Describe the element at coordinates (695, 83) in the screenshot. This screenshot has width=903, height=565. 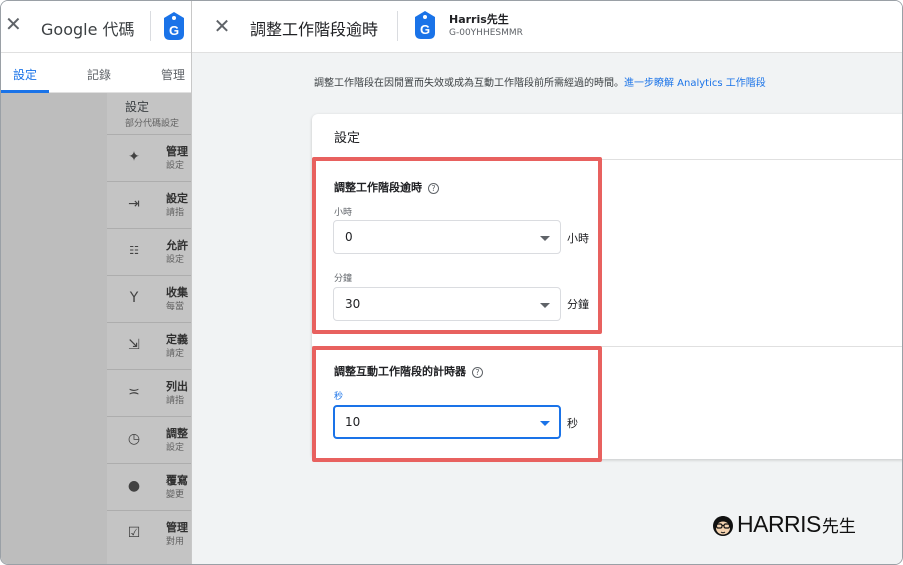
I see `learn-more-link: 進一步瞭解 Analytics 工作階段` at that location.